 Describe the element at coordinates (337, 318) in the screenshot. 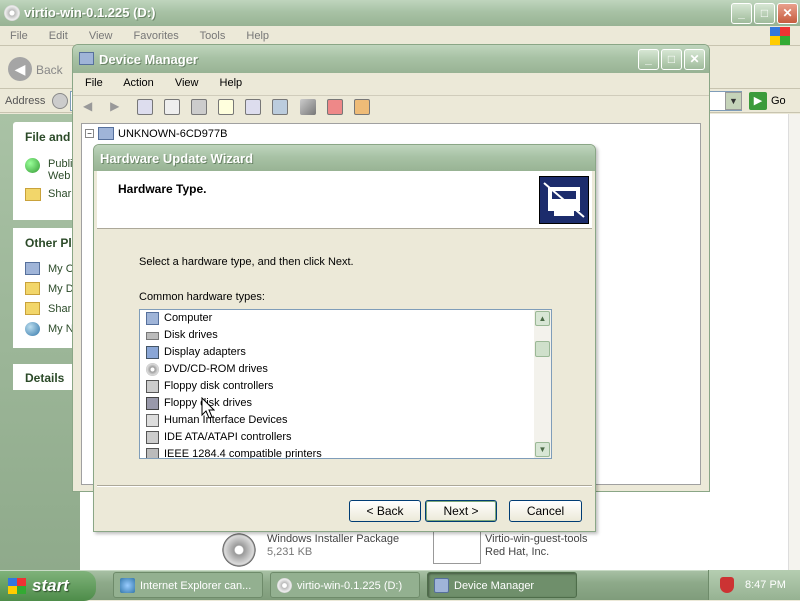

I see `list-item-computer: Computer` at that location.